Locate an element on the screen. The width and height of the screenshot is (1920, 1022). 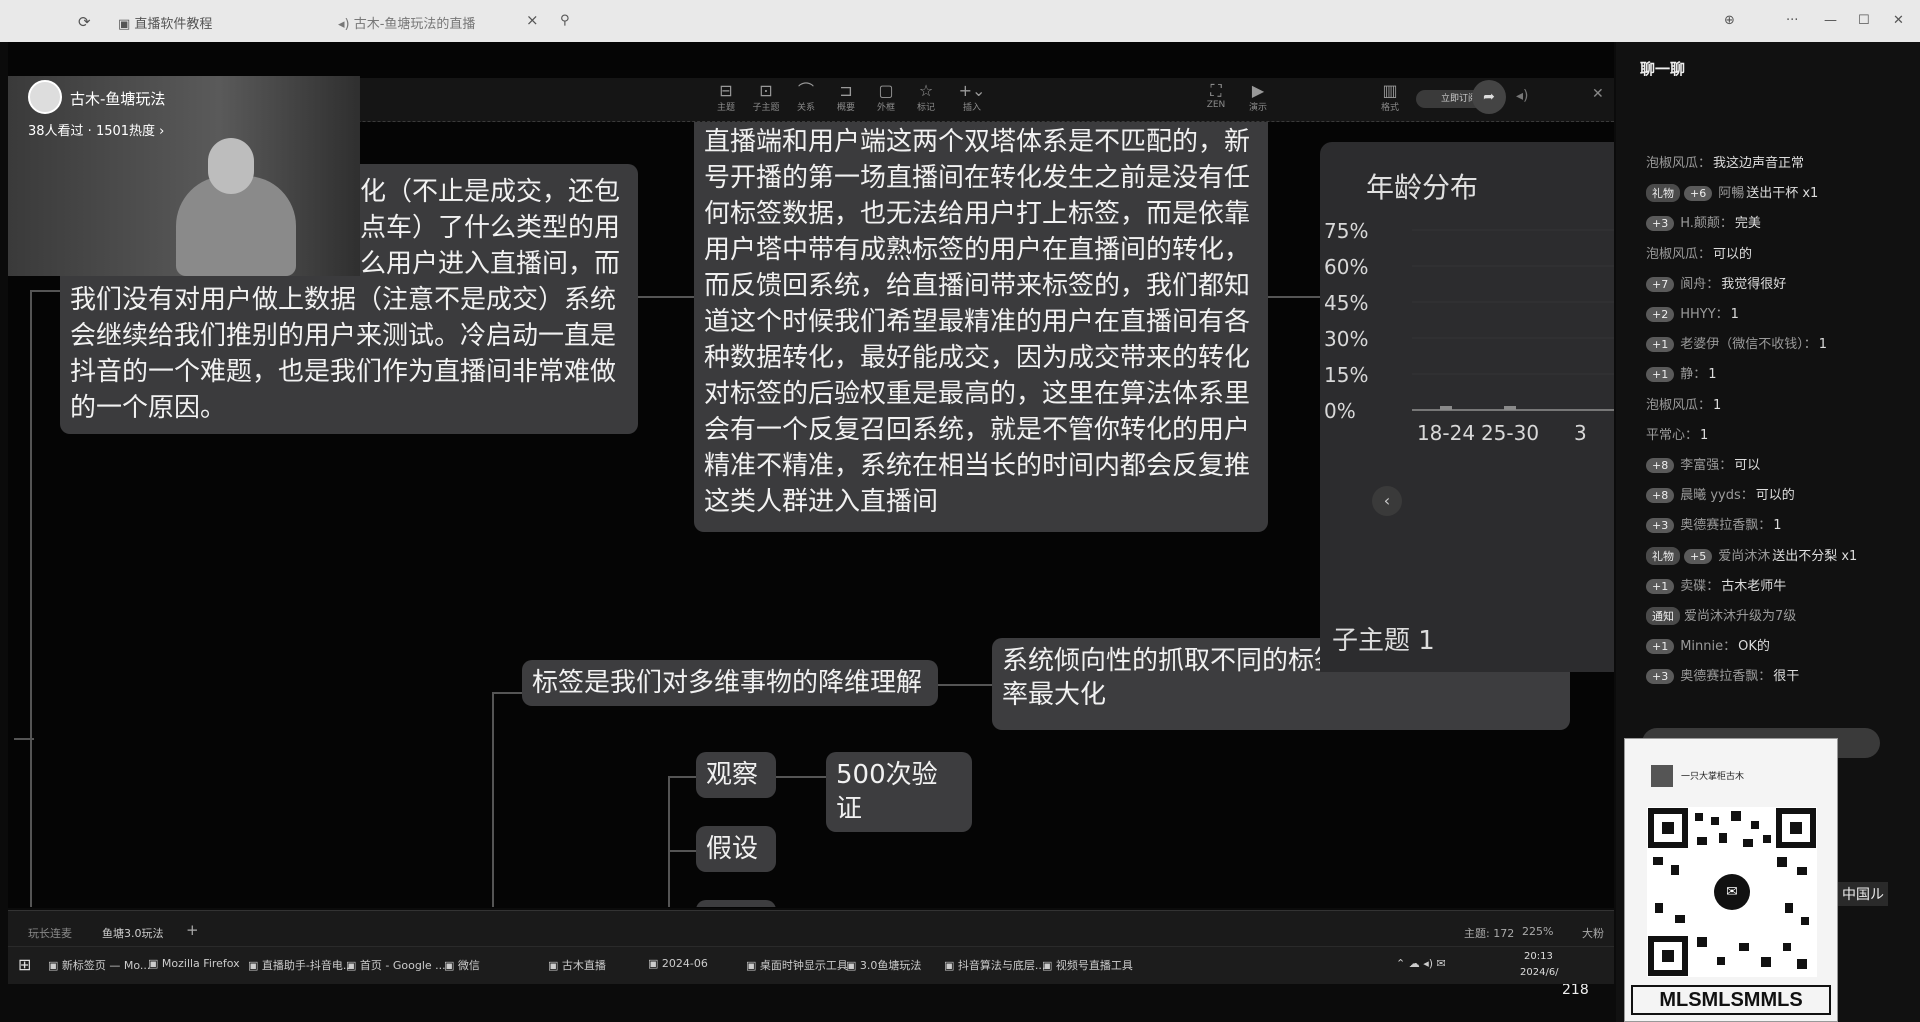
y-tick-label: 45% is located at coordinates (1346, 303).